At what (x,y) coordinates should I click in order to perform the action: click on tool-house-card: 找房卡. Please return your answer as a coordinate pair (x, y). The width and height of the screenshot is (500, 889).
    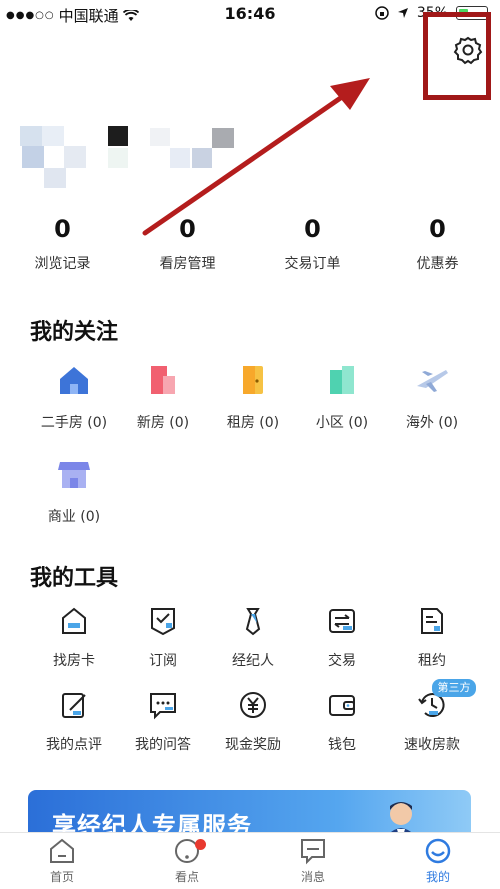
    Looking at the image, I should click on (74, 638).